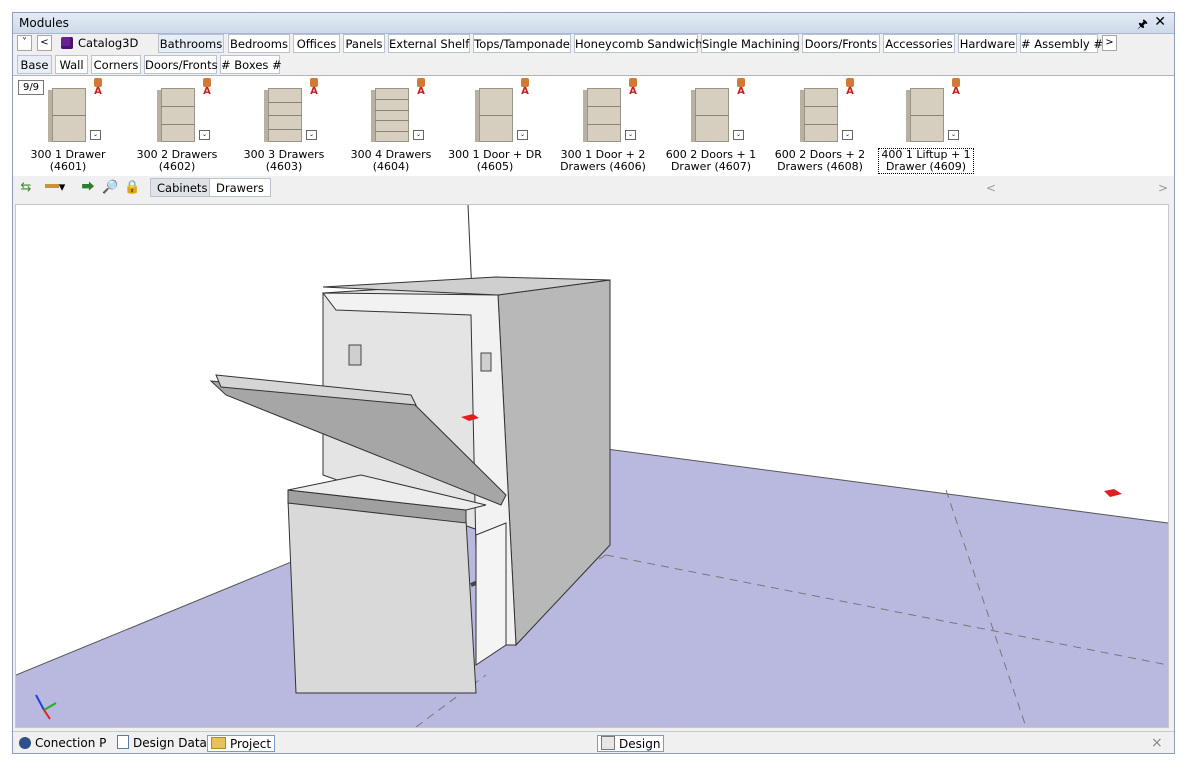  Describe the element at coordinates (991, 188) in the screenshot. I see `scroll-left-icon: <` at that location.